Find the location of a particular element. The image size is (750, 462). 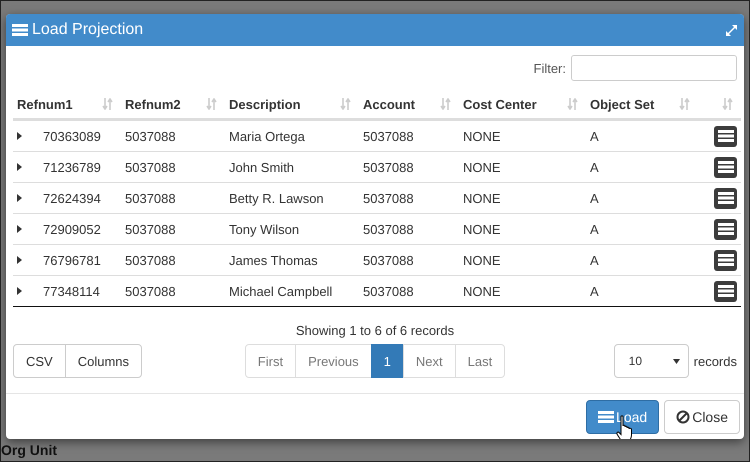

column-header: Refnum2 is located at coordinates (153, 104).